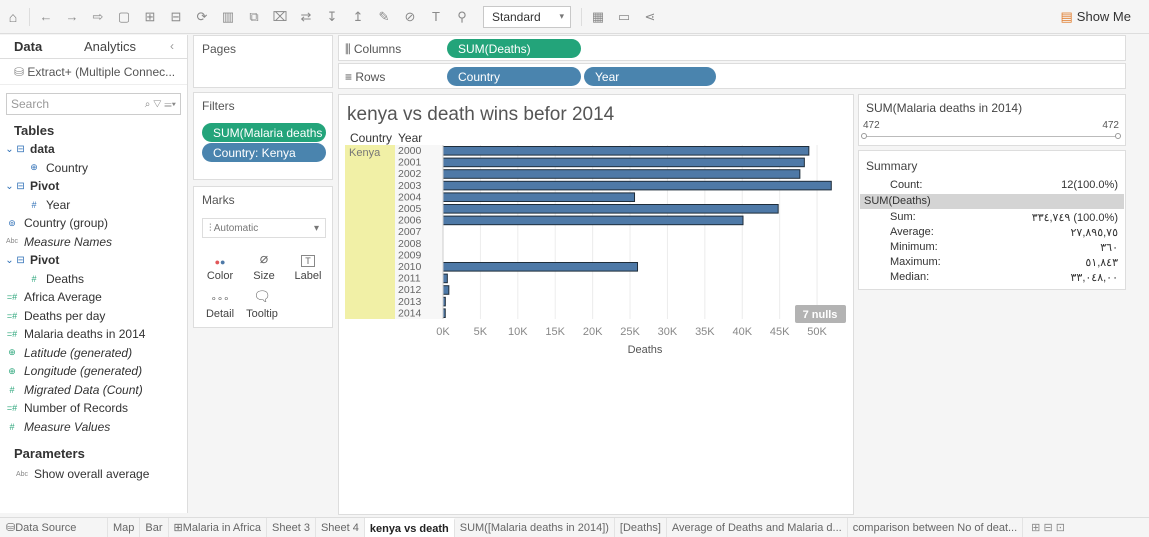  What do you see at coordinates (76, 408) in the screenshot?
I see `field-label: Number of Records` at bounding box center [76, 408].